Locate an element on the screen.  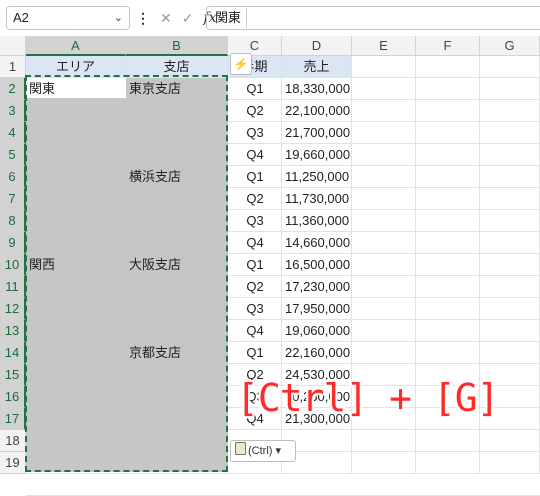
row-header-5: 5 is located at coordinates (13, 155).